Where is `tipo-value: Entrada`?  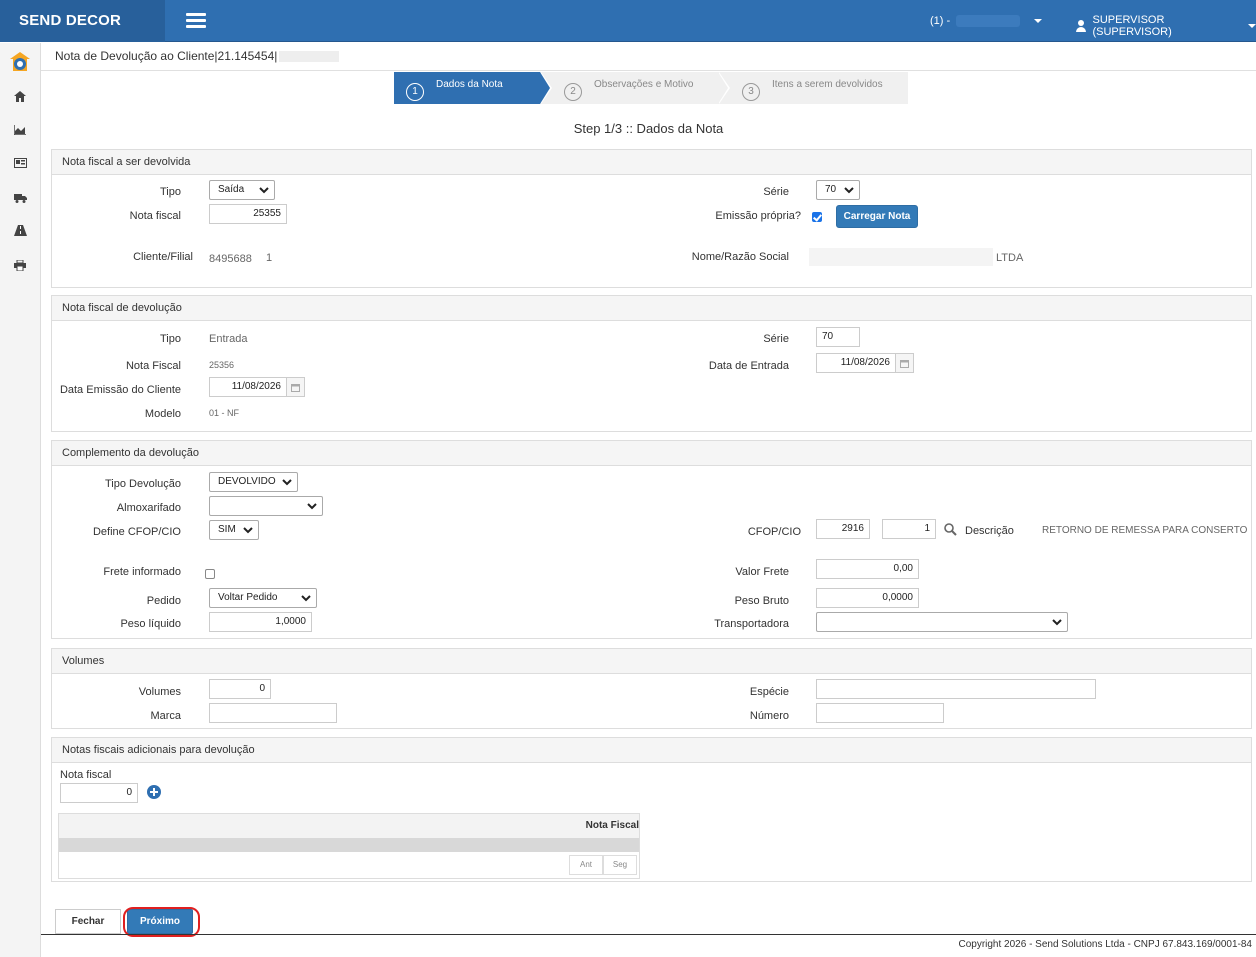
tipo-value: Entrada is located at coordinates (228, 339).